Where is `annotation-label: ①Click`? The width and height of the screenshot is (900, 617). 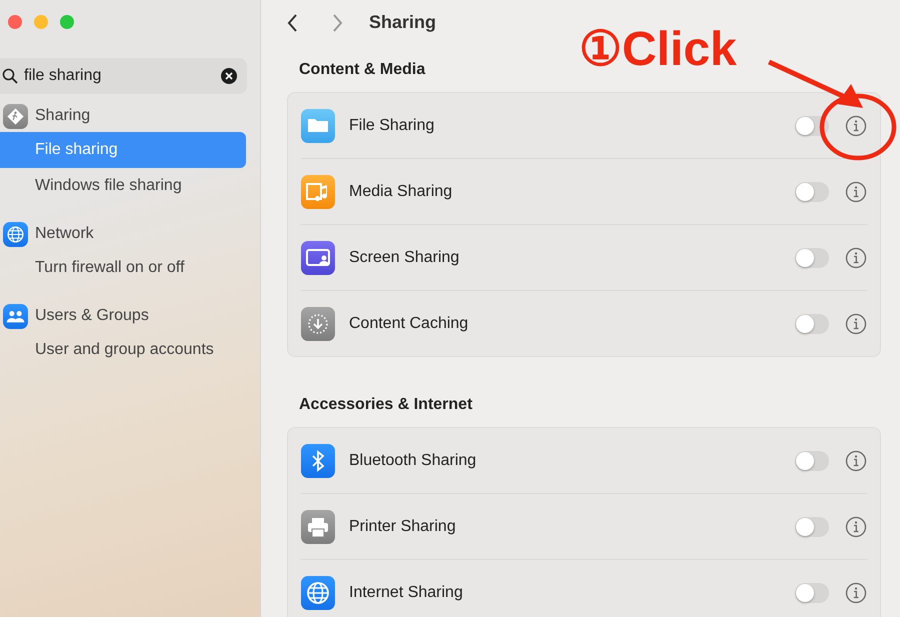
annotation-label: ①Click is located at coordinates (658, 50).